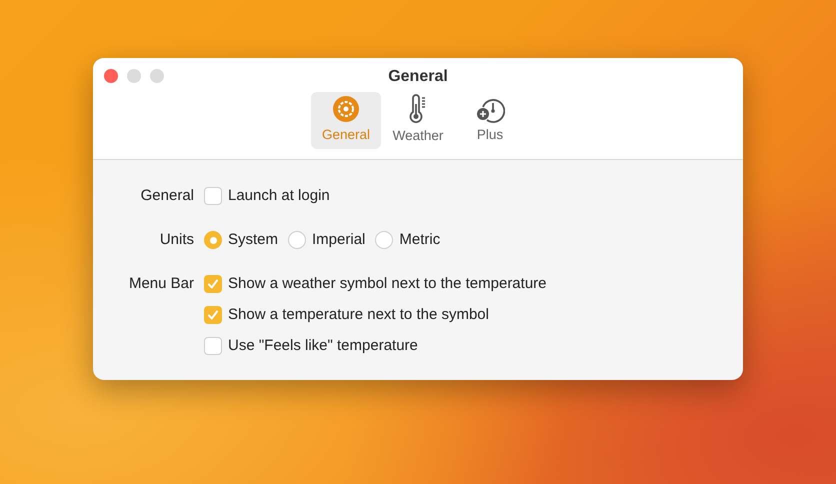 The image size is (836, 484). Describe the element at coordinates (134, 76) in the screenshot. I see `minimize-button` at that location.